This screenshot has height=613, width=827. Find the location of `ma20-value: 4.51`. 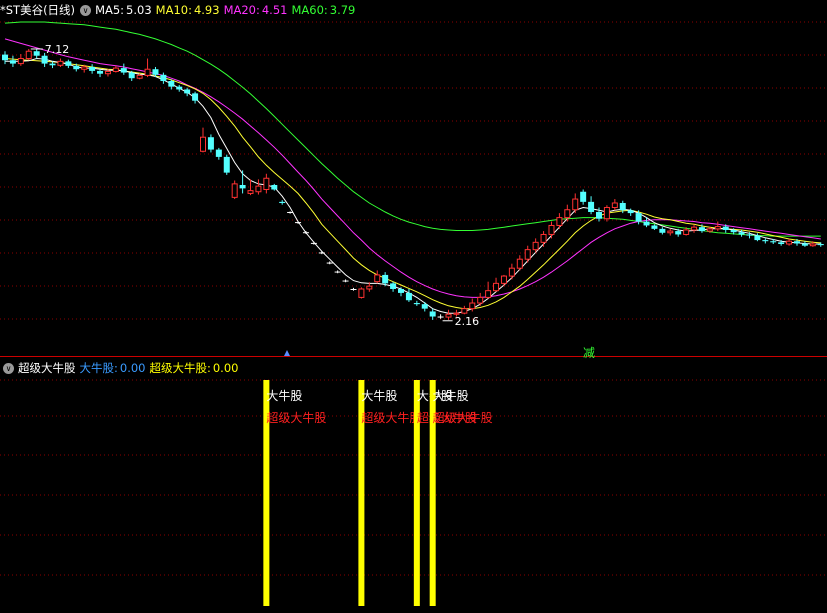

ma20-value: 4.51 is located at coordinates (274, 10).